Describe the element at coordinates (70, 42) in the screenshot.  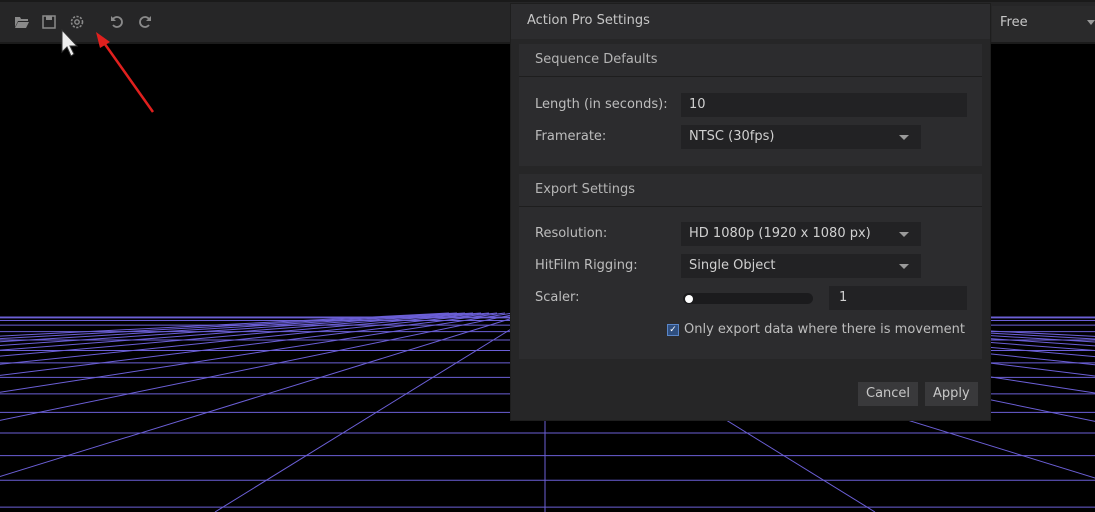
I see `mouse-cursor-icon` at that location.